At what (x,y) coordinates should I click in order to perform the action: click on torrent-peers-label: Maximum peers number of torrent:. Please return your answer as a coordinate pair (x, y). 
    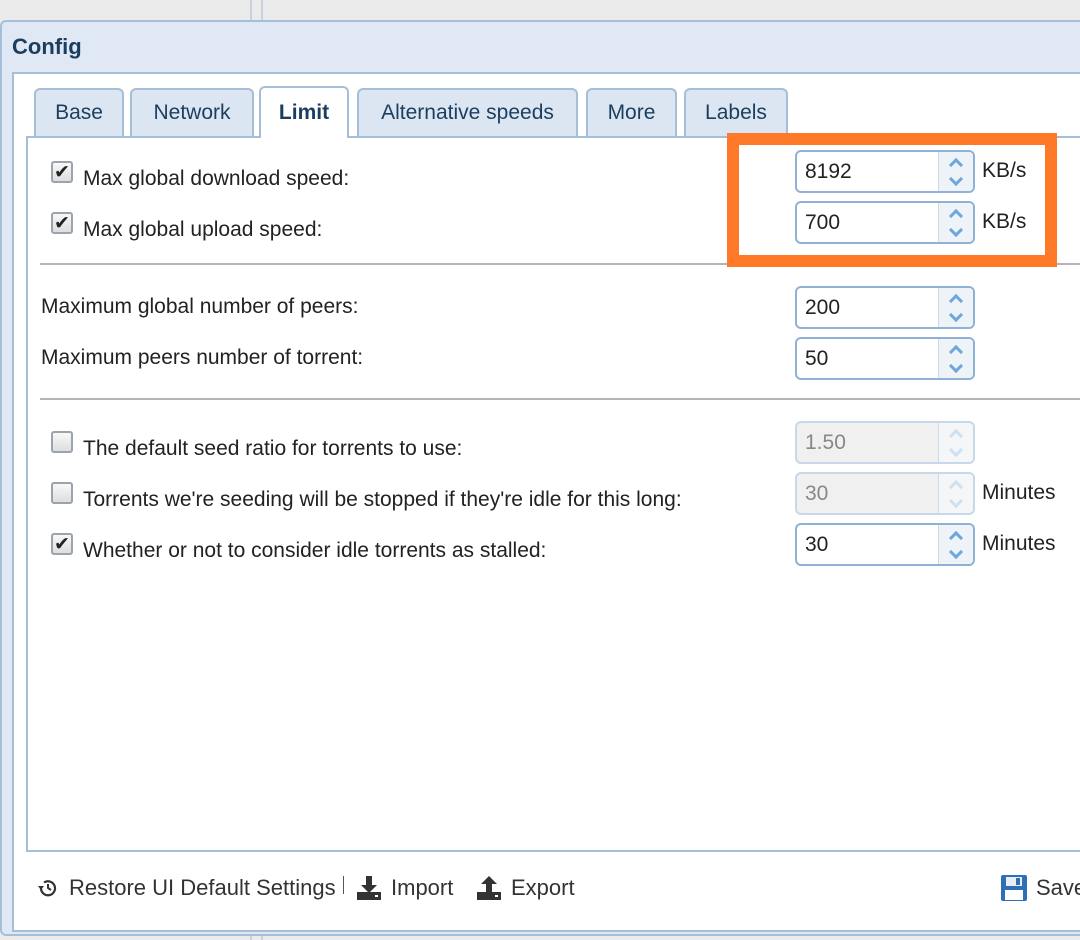
    Looking at the image, I should click on (202, 357).